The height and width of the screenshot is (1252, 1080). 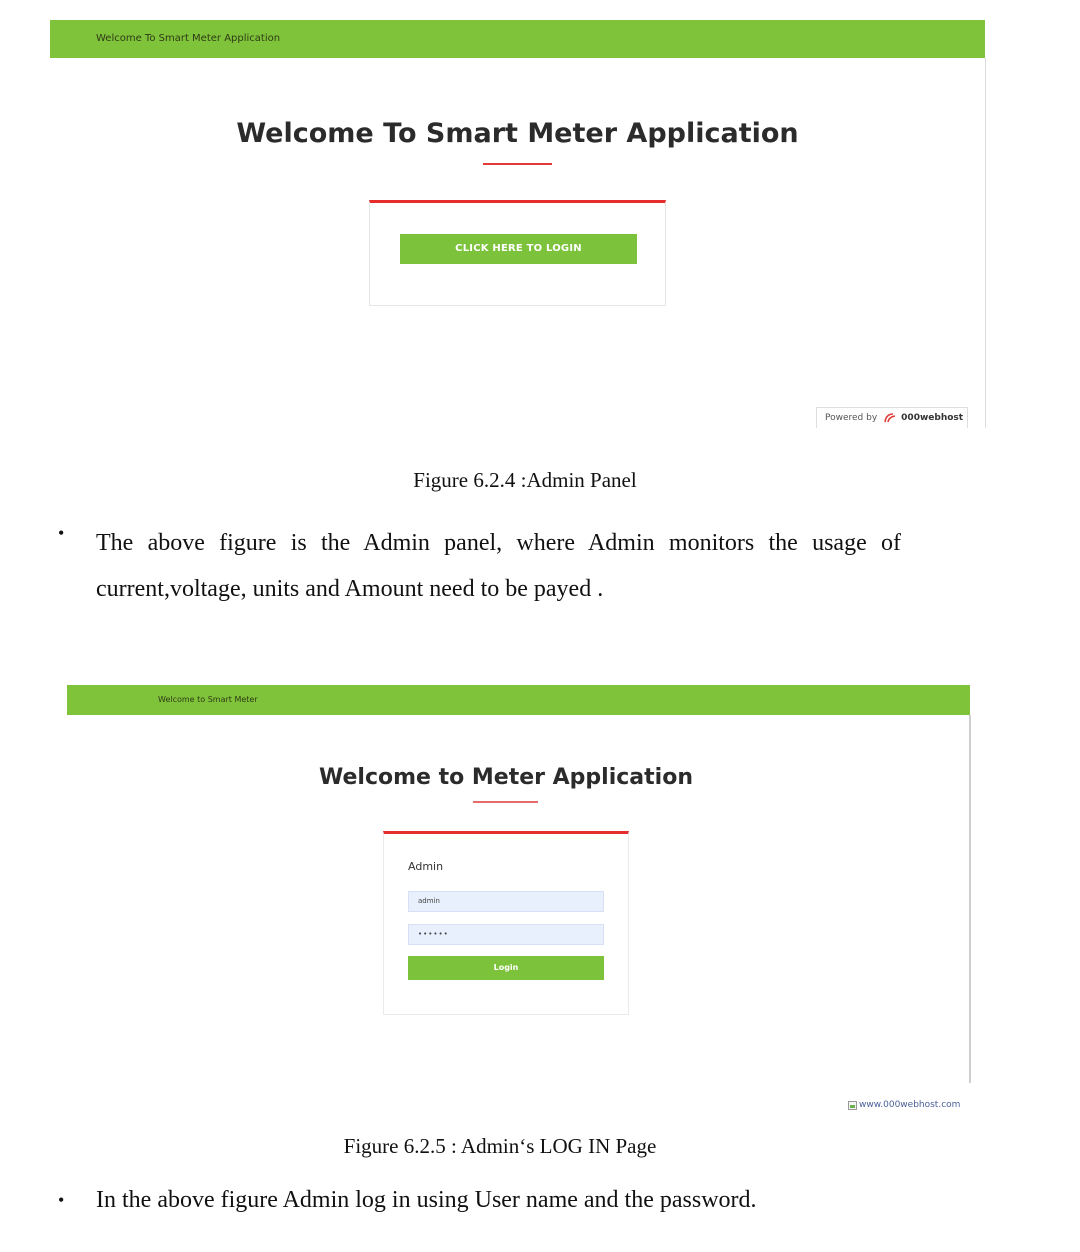 What do you see at coordinates (506, 968) in the screenshot?
I see `login-button: Login` at bounding box center [506, 968].